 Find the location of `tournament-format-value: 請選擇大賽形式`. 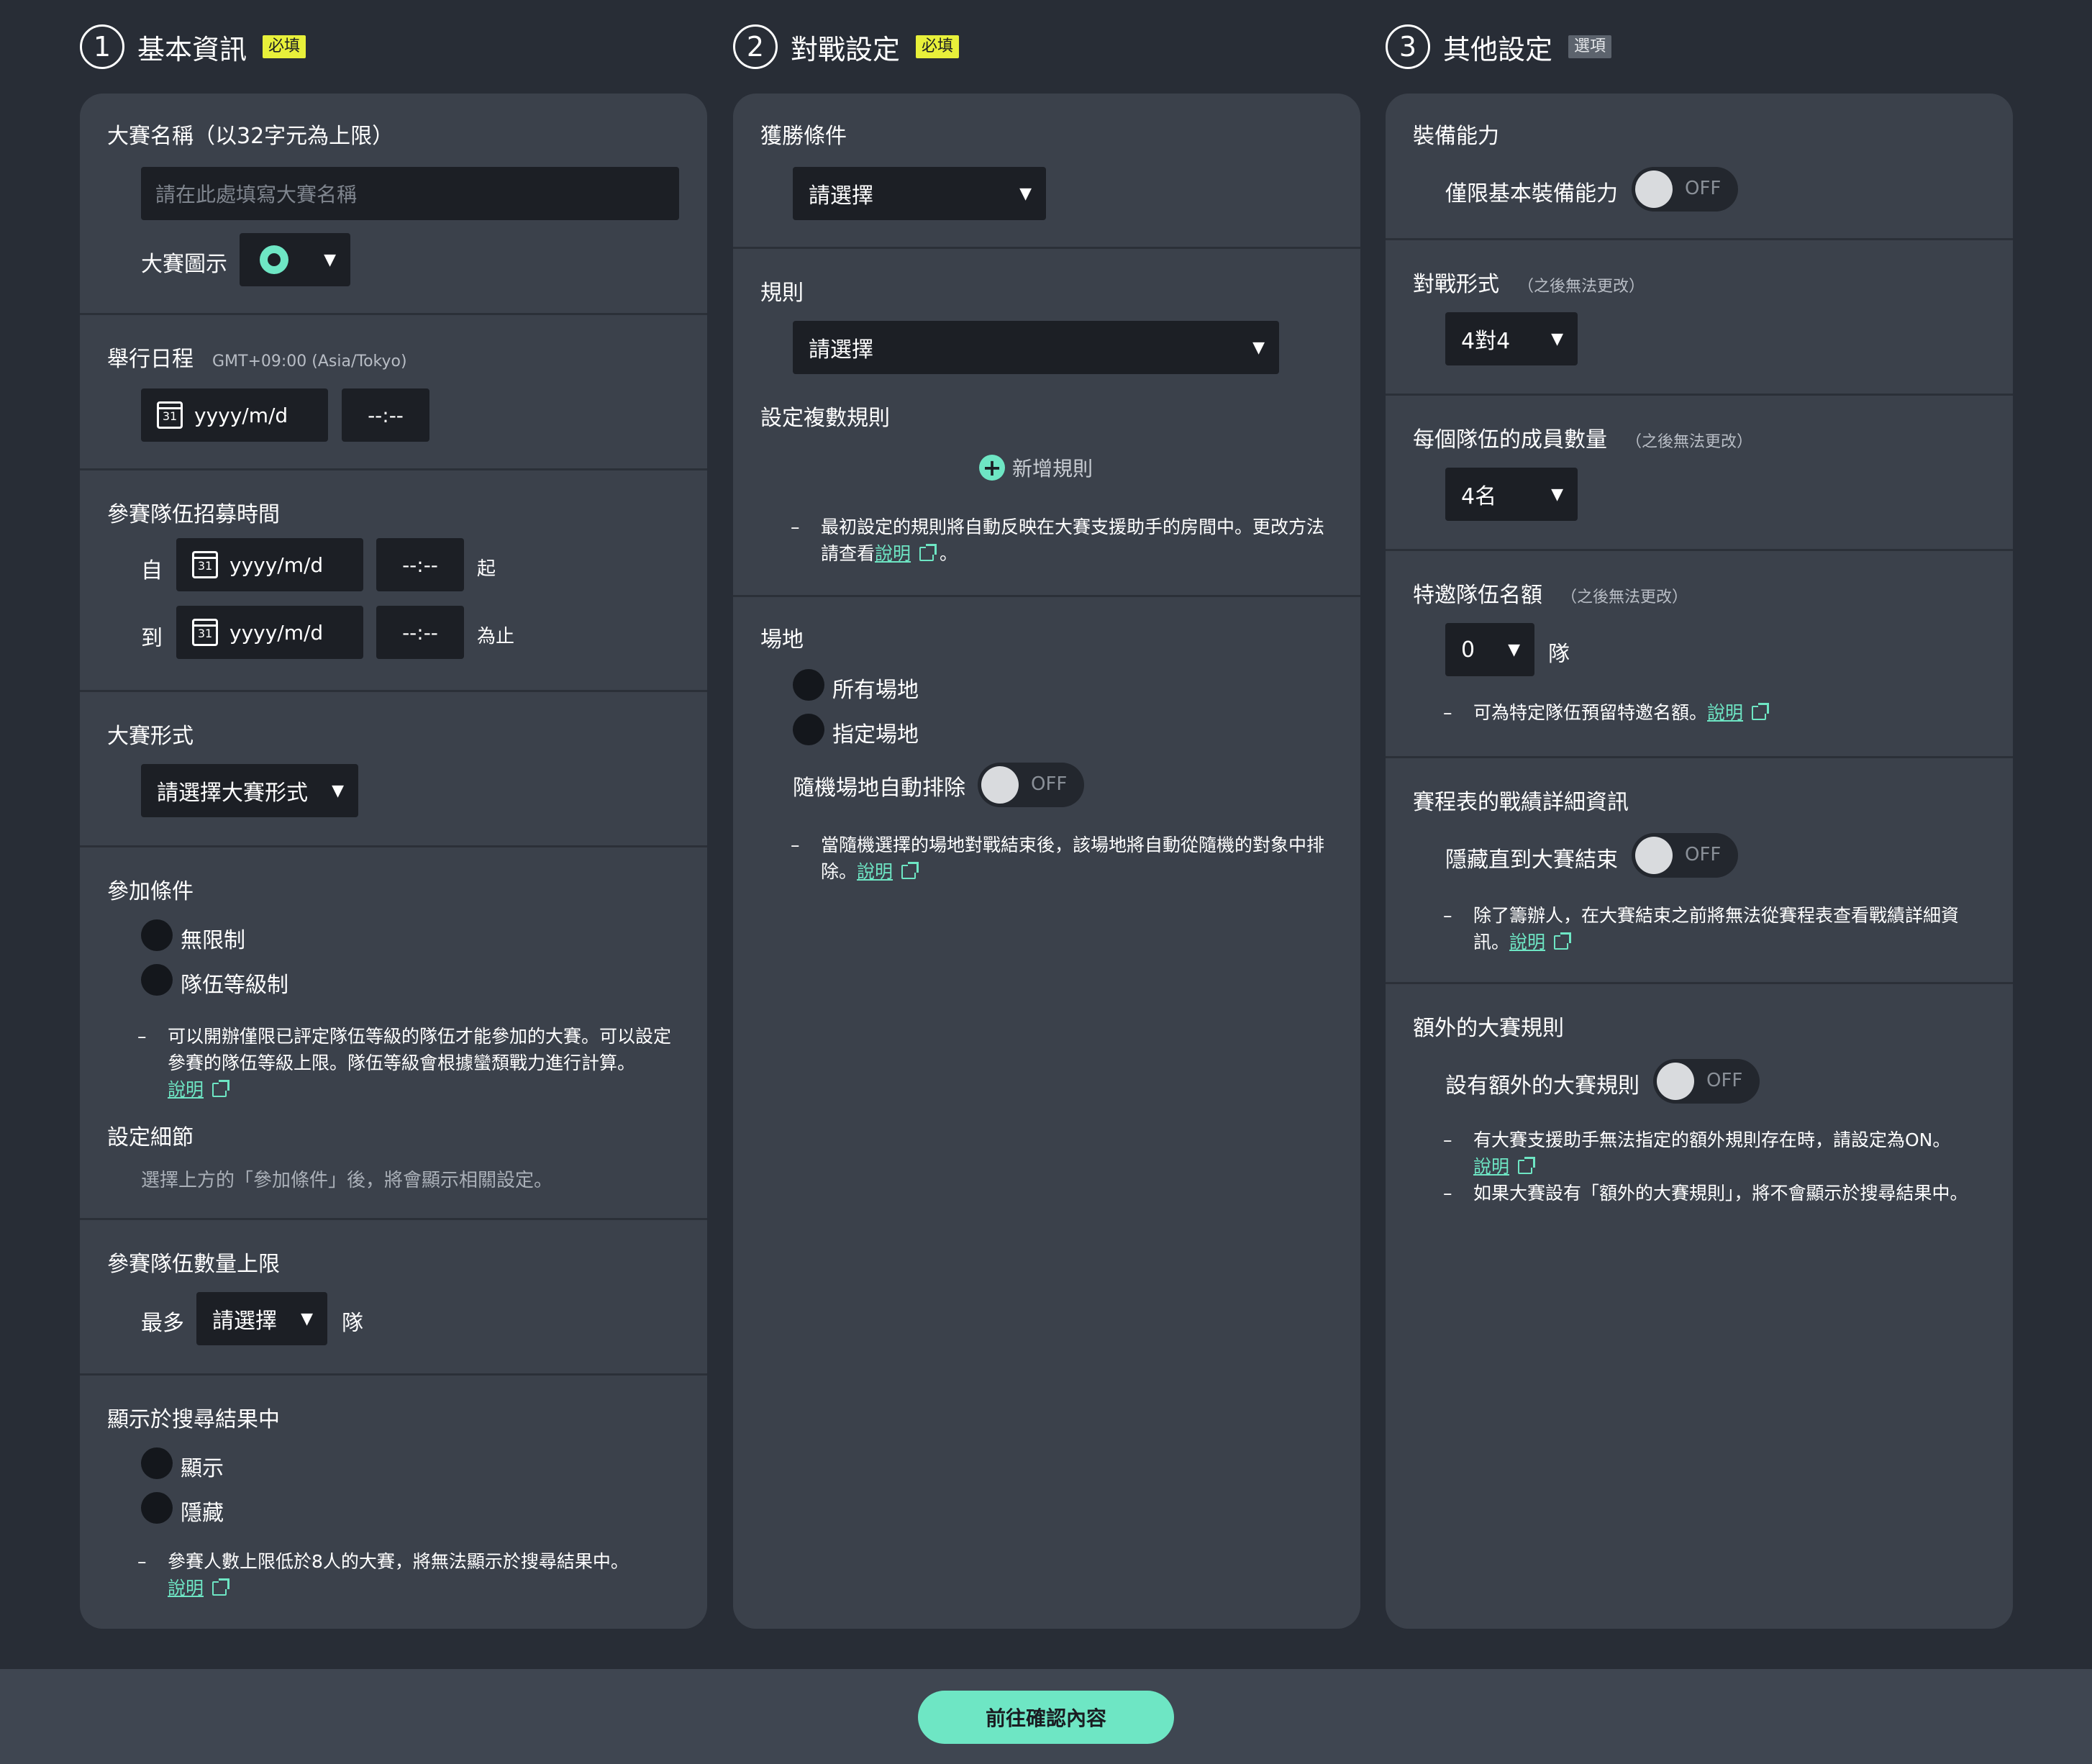

tournament-format-value: 請選擇大賽形式 is located at coordinates (233, 793).